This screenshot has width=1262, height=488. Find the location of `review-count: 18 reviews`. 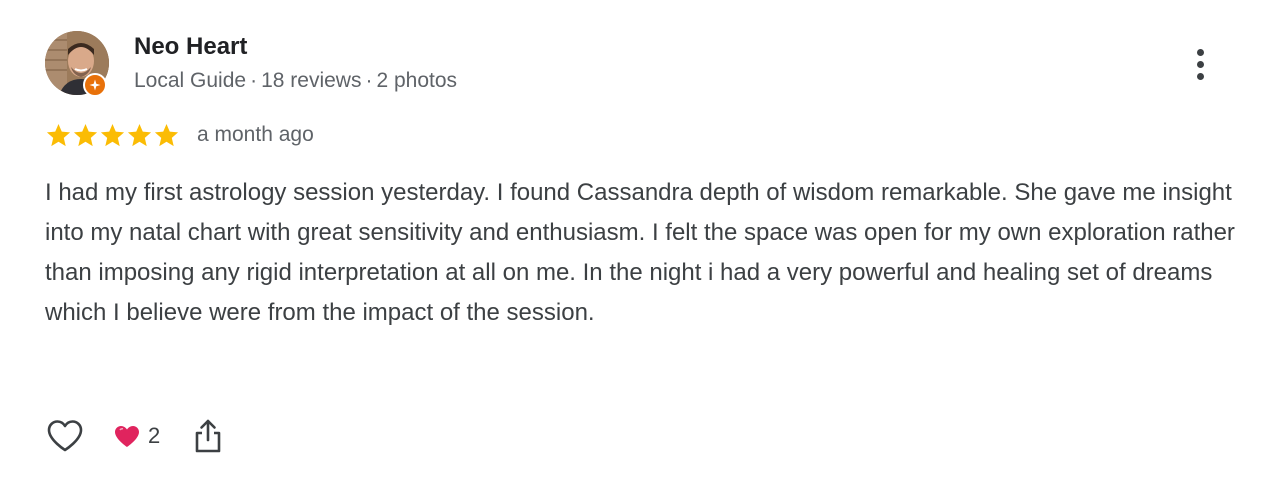

review-count: 18 reviews is located at coordinates (311, 80).